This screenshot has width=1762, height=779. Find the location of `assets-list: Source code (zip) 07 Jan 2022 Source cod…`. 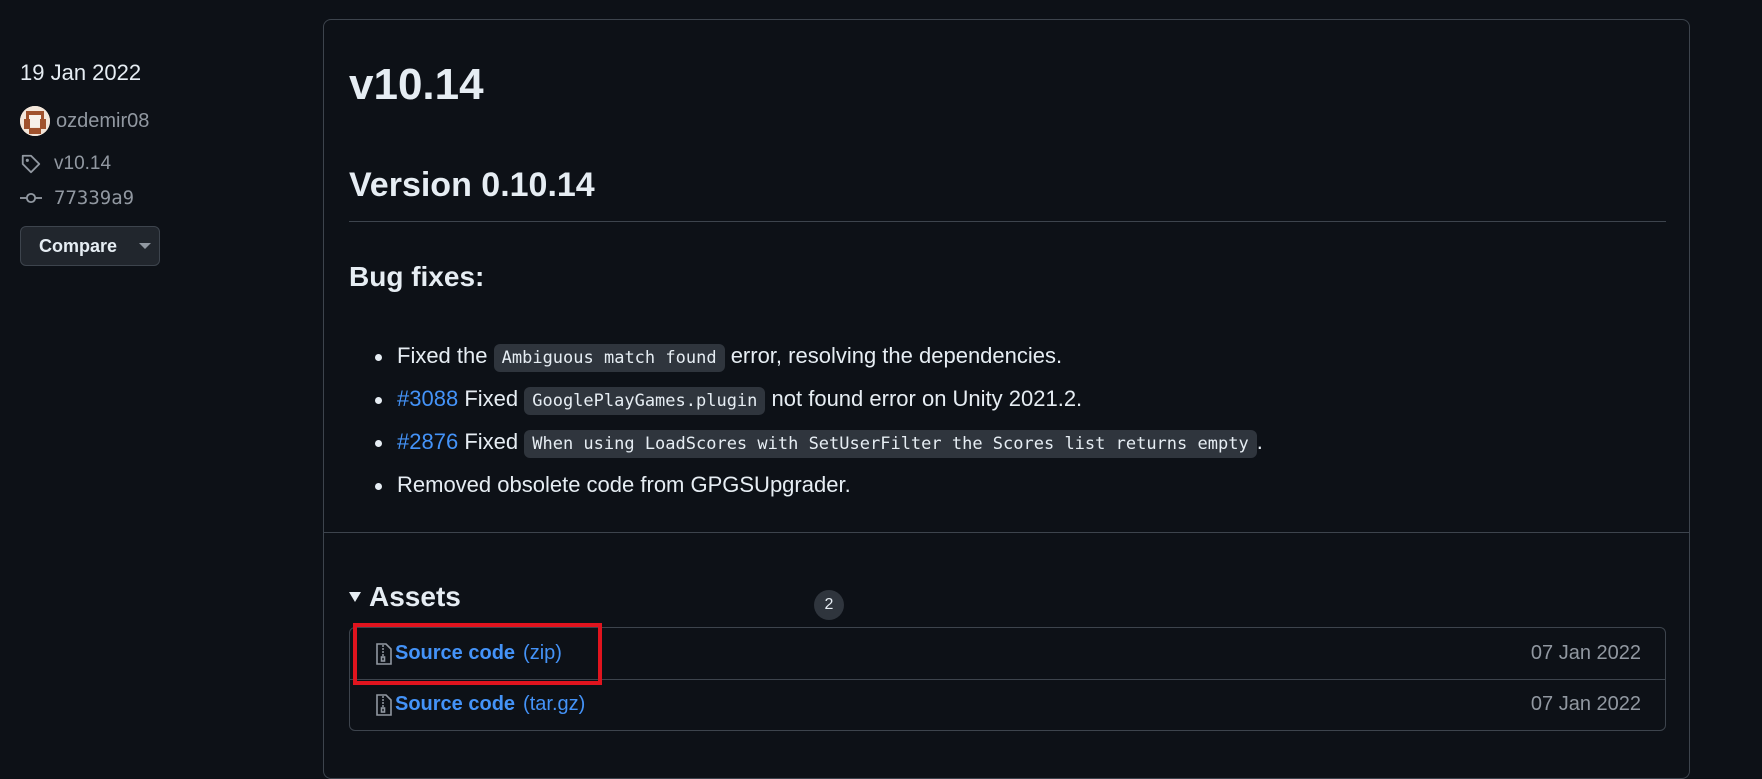

assets-list: Source code (zip) 07 Jan 2022 Source cod… is located at coordinates (1007, 679).